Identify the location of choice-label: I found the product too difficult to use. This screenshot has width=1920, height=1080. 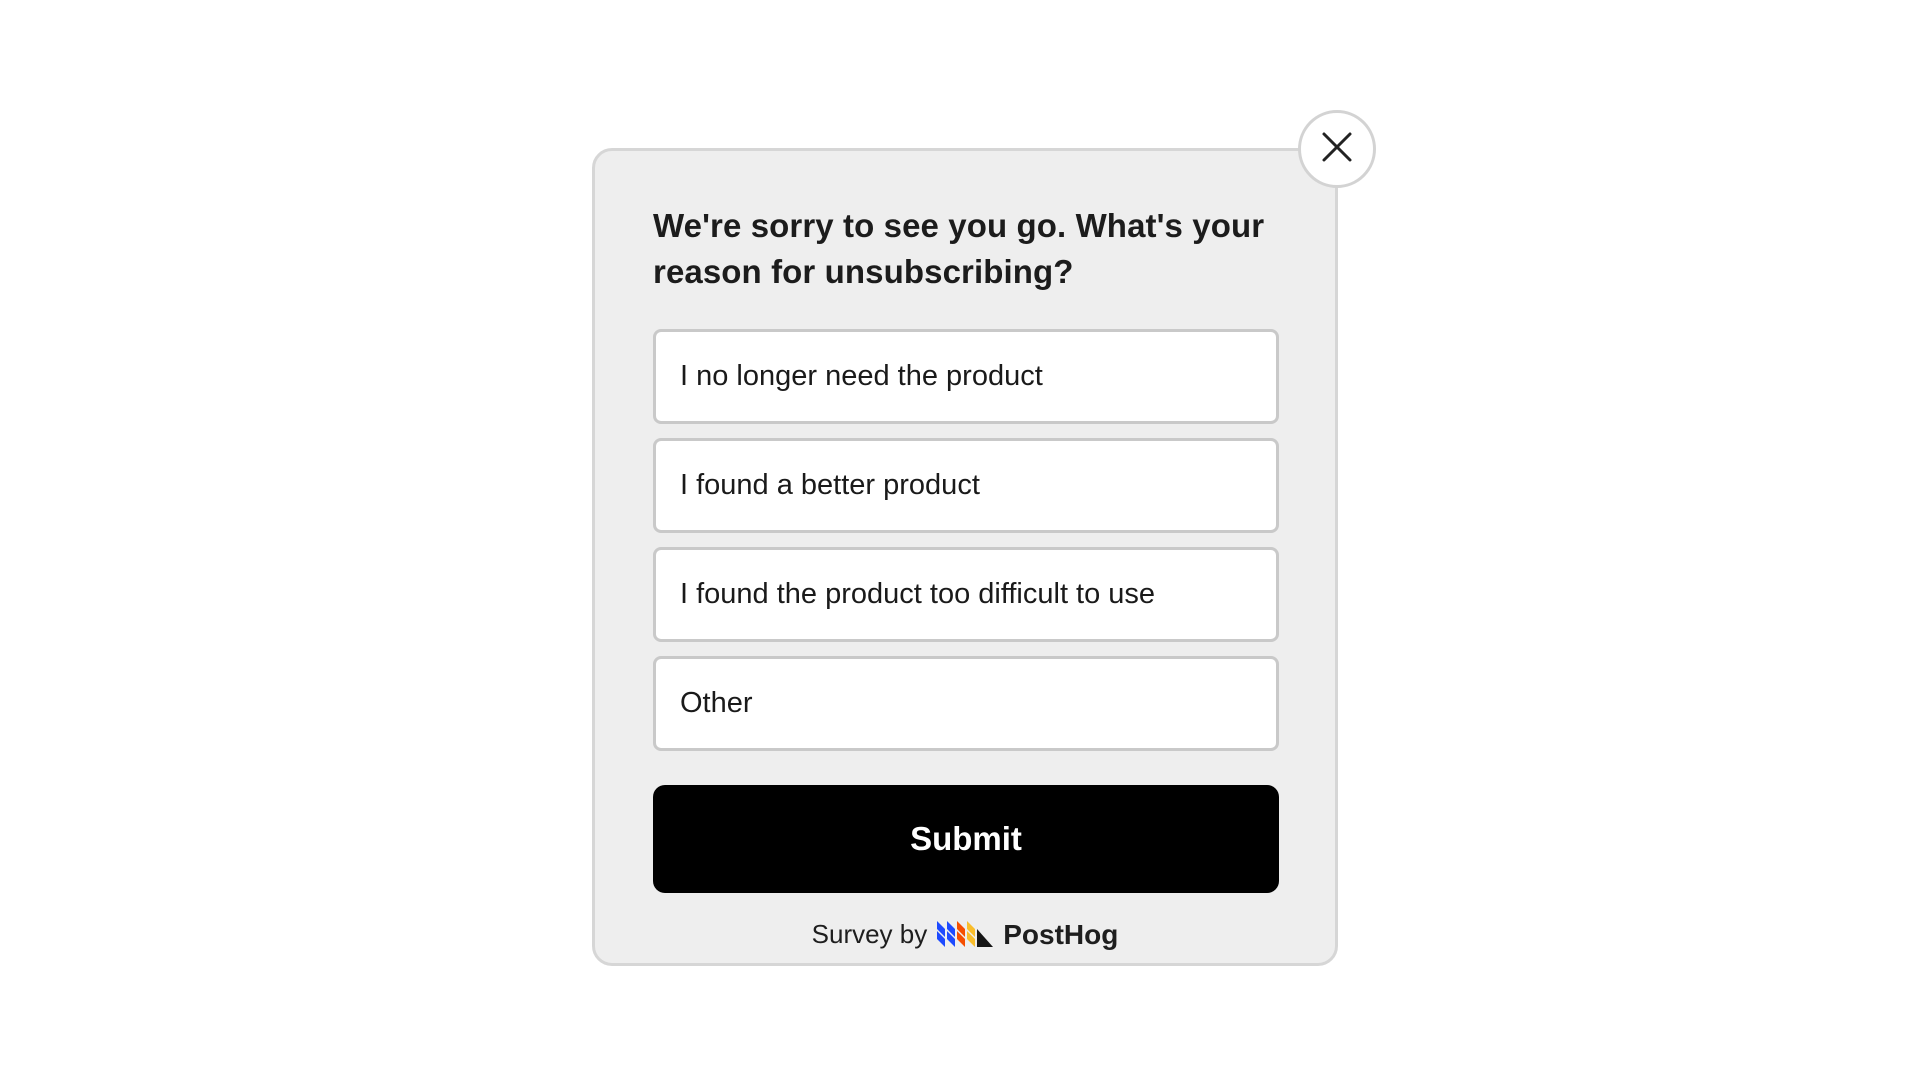
(918, 594).